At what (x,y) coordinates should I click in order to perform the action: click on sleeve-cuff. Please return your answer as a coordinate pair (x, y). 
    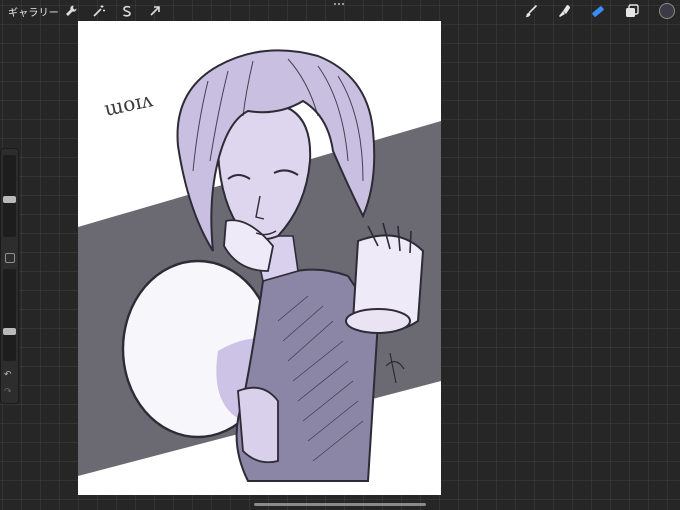
    Looking at the image, I should click on (378, 321).